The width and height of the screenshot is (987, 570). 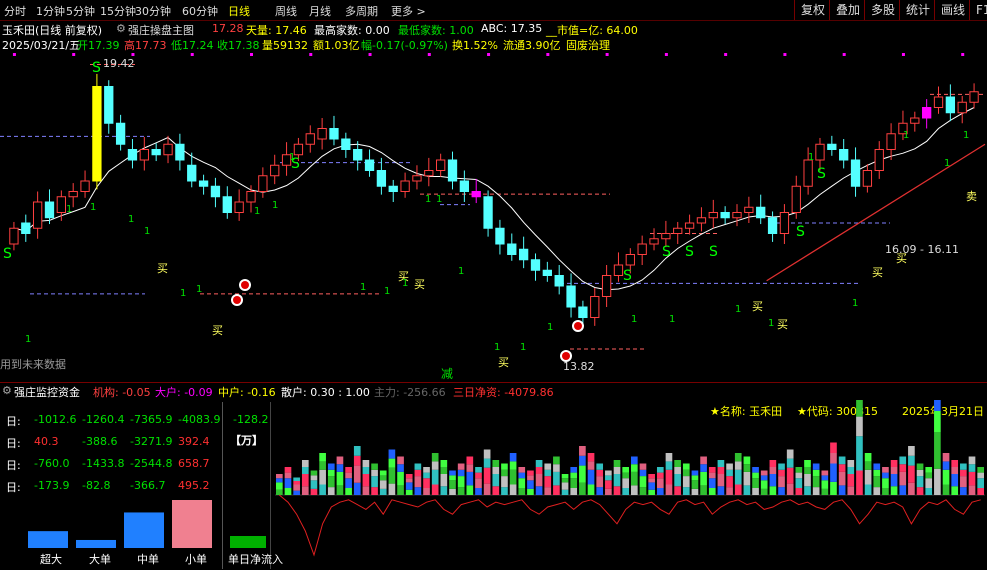 I want to click on period-tab-0: 分时, so click(x=15, y=11).